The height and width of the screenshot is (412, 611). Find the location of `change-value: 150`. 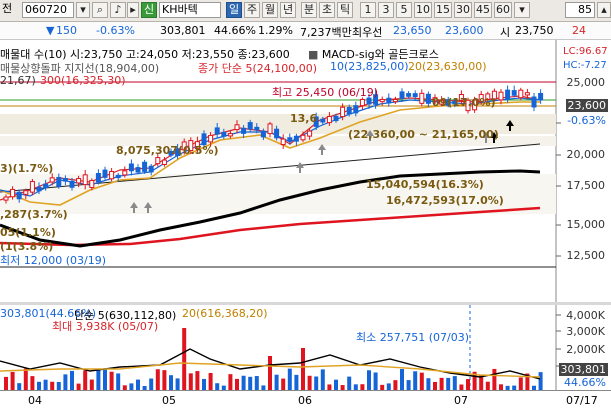

change-value: 150 is located at coordinates (66, 30).